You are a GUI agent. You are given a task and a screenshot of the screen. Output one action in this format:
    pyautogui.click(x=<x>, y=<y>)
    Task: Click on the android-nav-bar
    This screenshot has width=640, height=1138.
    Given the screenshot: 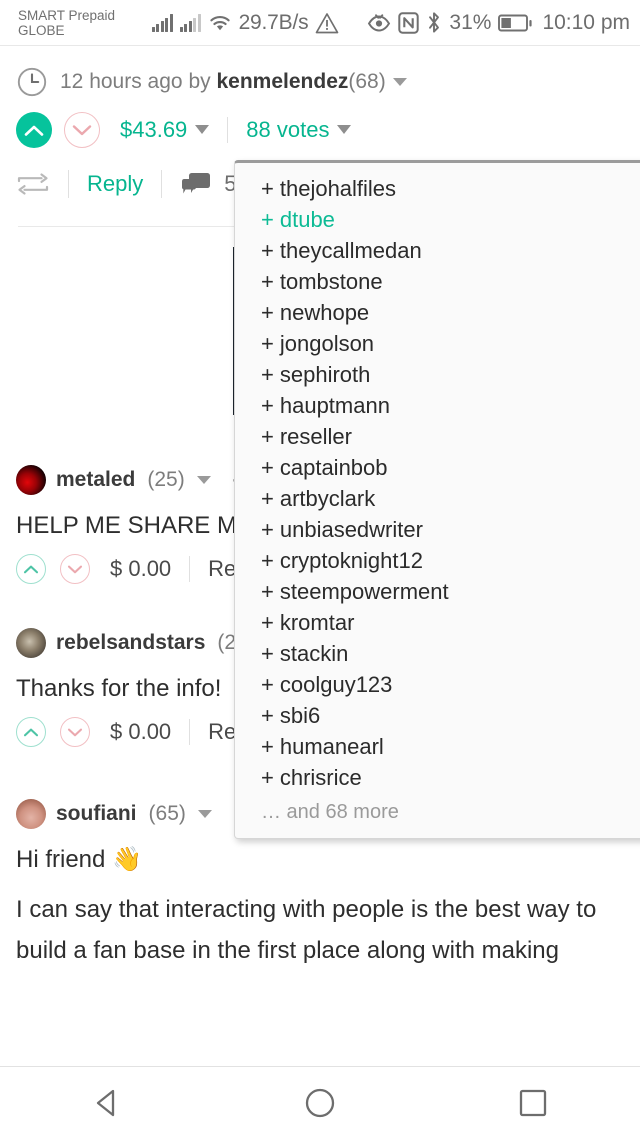 What is the action you would take?
    pyautogui.click(x=320, y=1102)
    